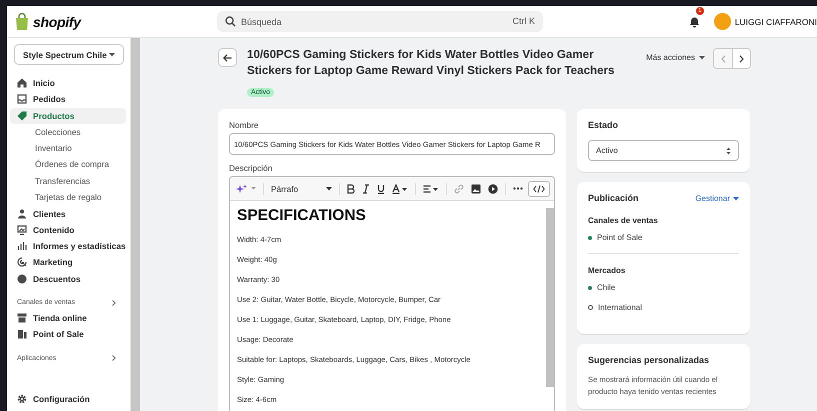  I want to click on bell-icon, so click(694, 22).